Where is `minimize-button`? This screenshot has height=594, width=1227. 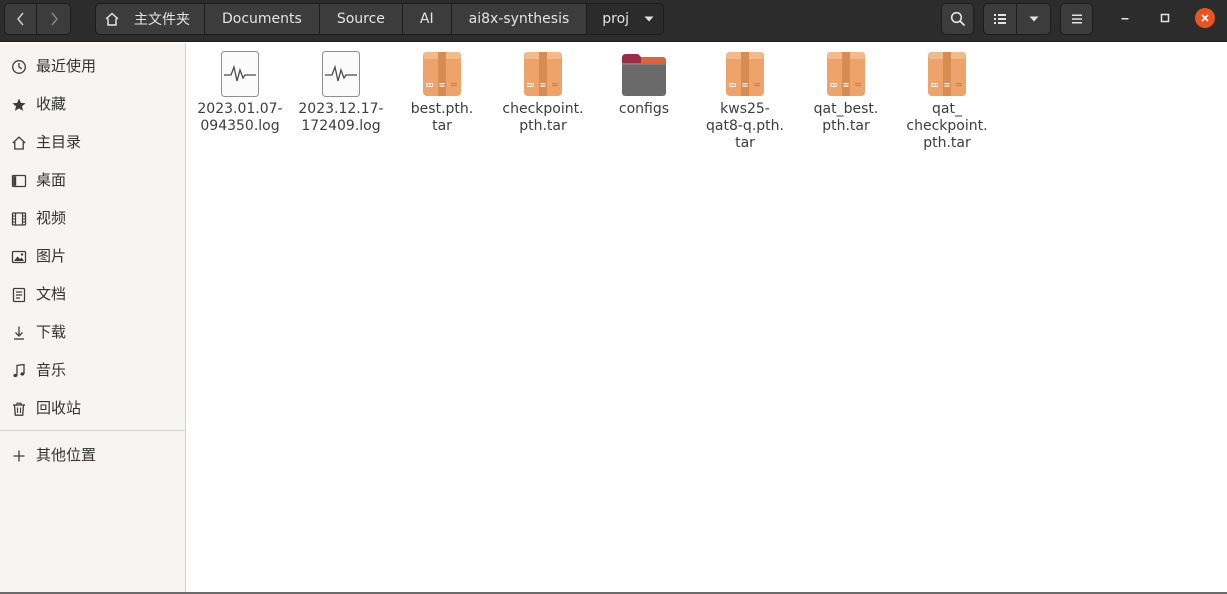
minimize-button is located at coordinates (1125, 18).